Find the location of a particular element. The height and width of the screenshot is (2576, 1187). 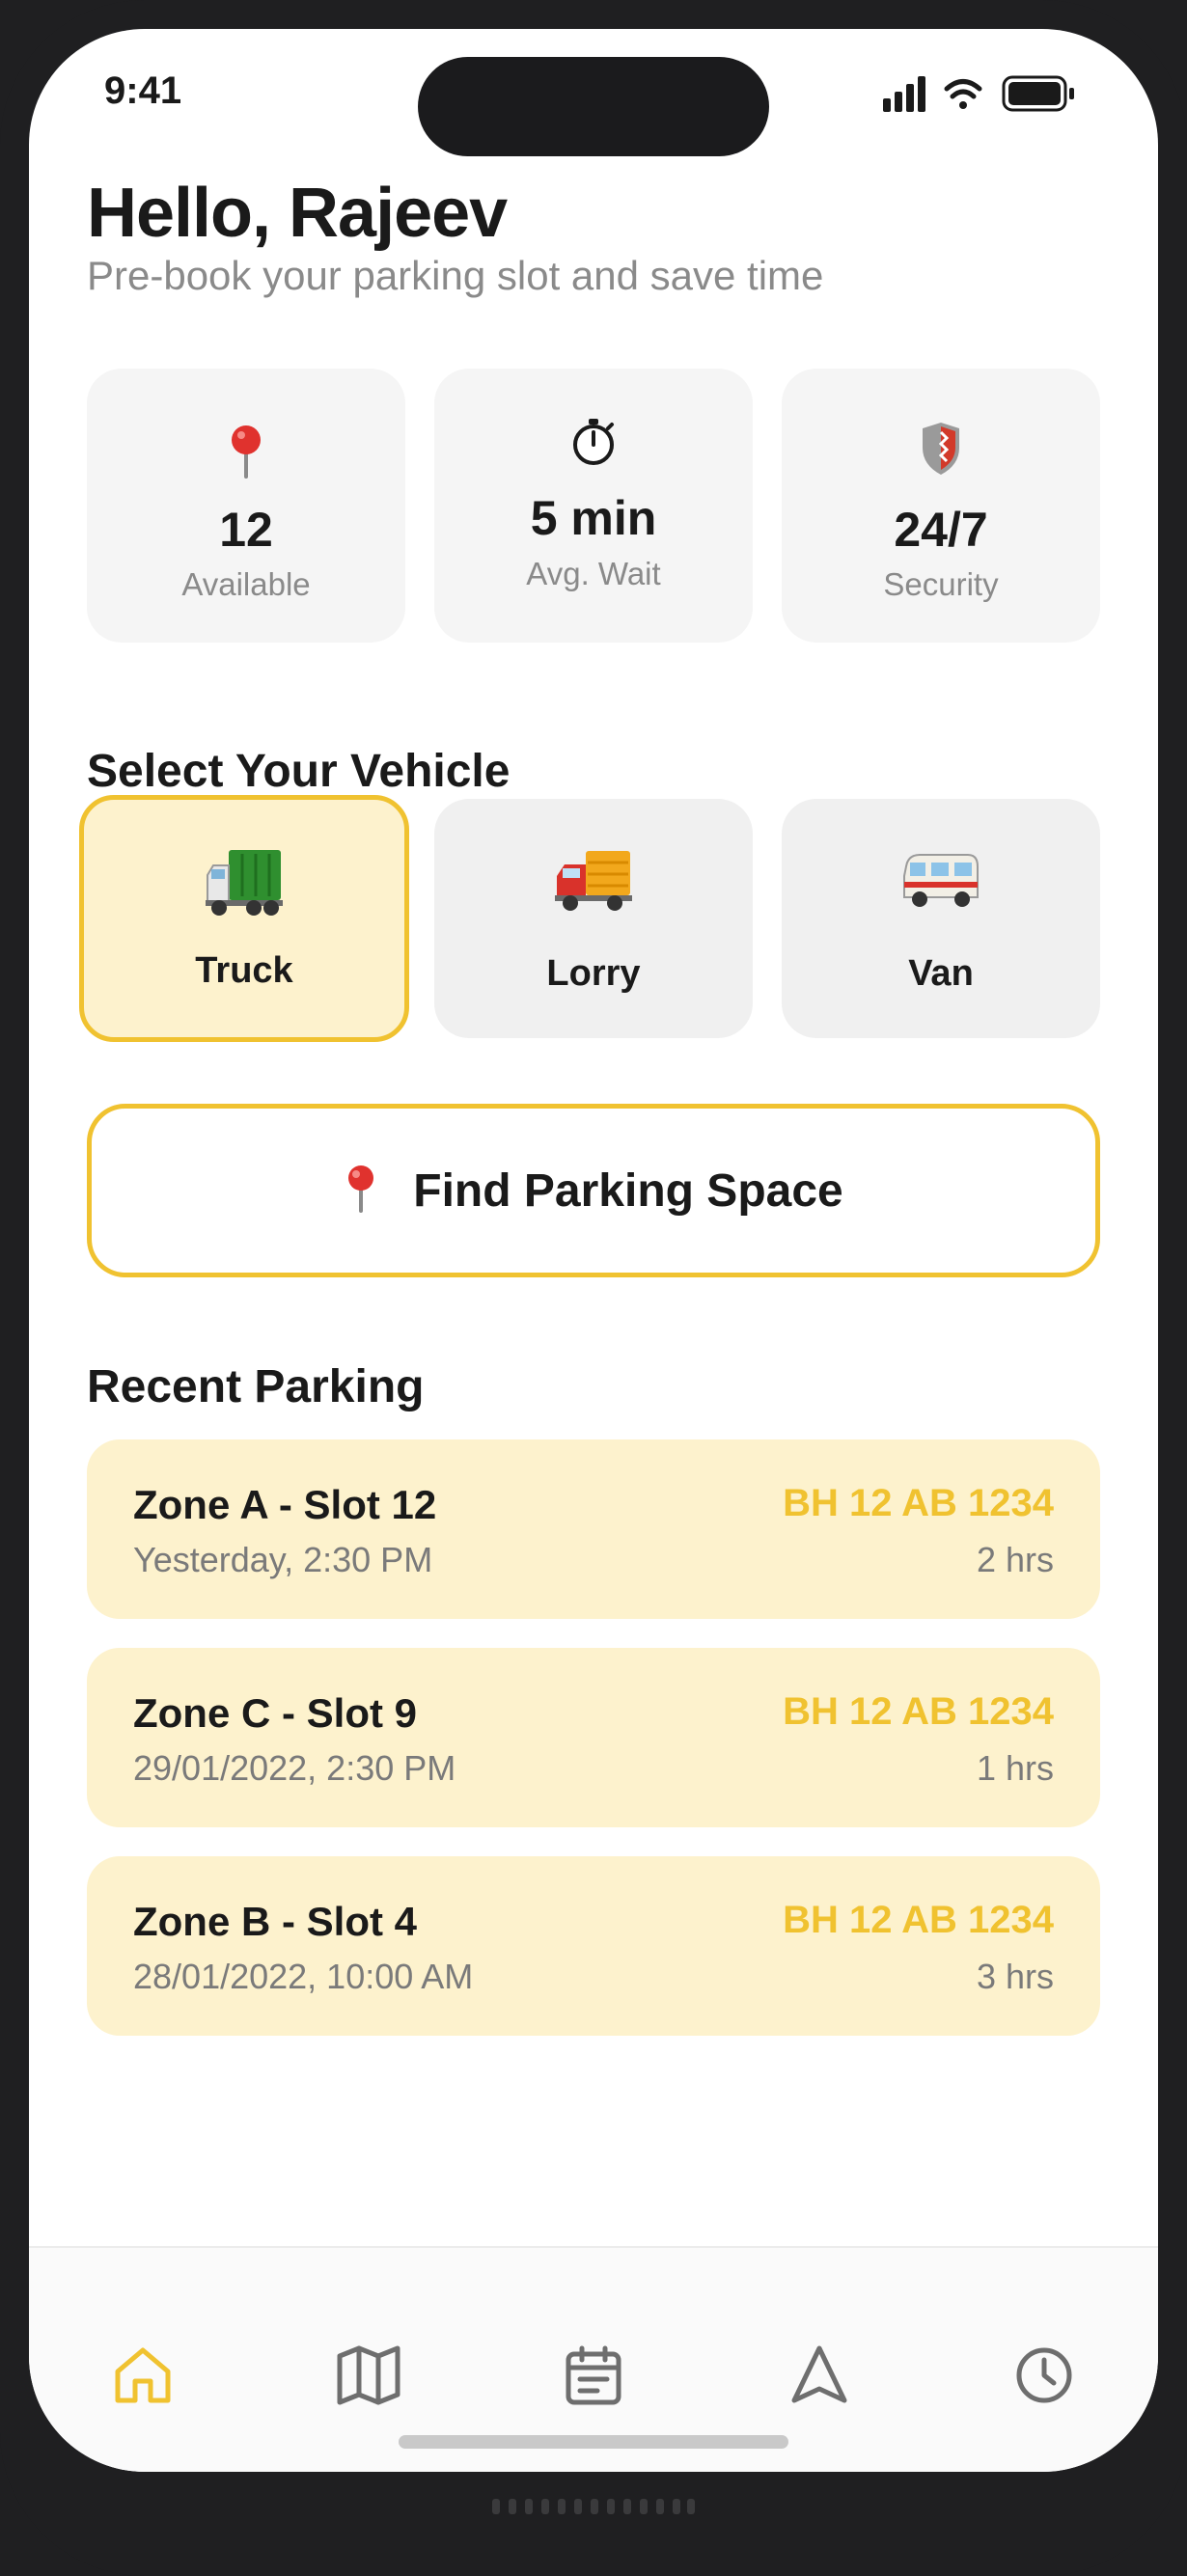

greeting-subtitle: Pre-book your parking slot and save time is located at coordinates (455, 275).